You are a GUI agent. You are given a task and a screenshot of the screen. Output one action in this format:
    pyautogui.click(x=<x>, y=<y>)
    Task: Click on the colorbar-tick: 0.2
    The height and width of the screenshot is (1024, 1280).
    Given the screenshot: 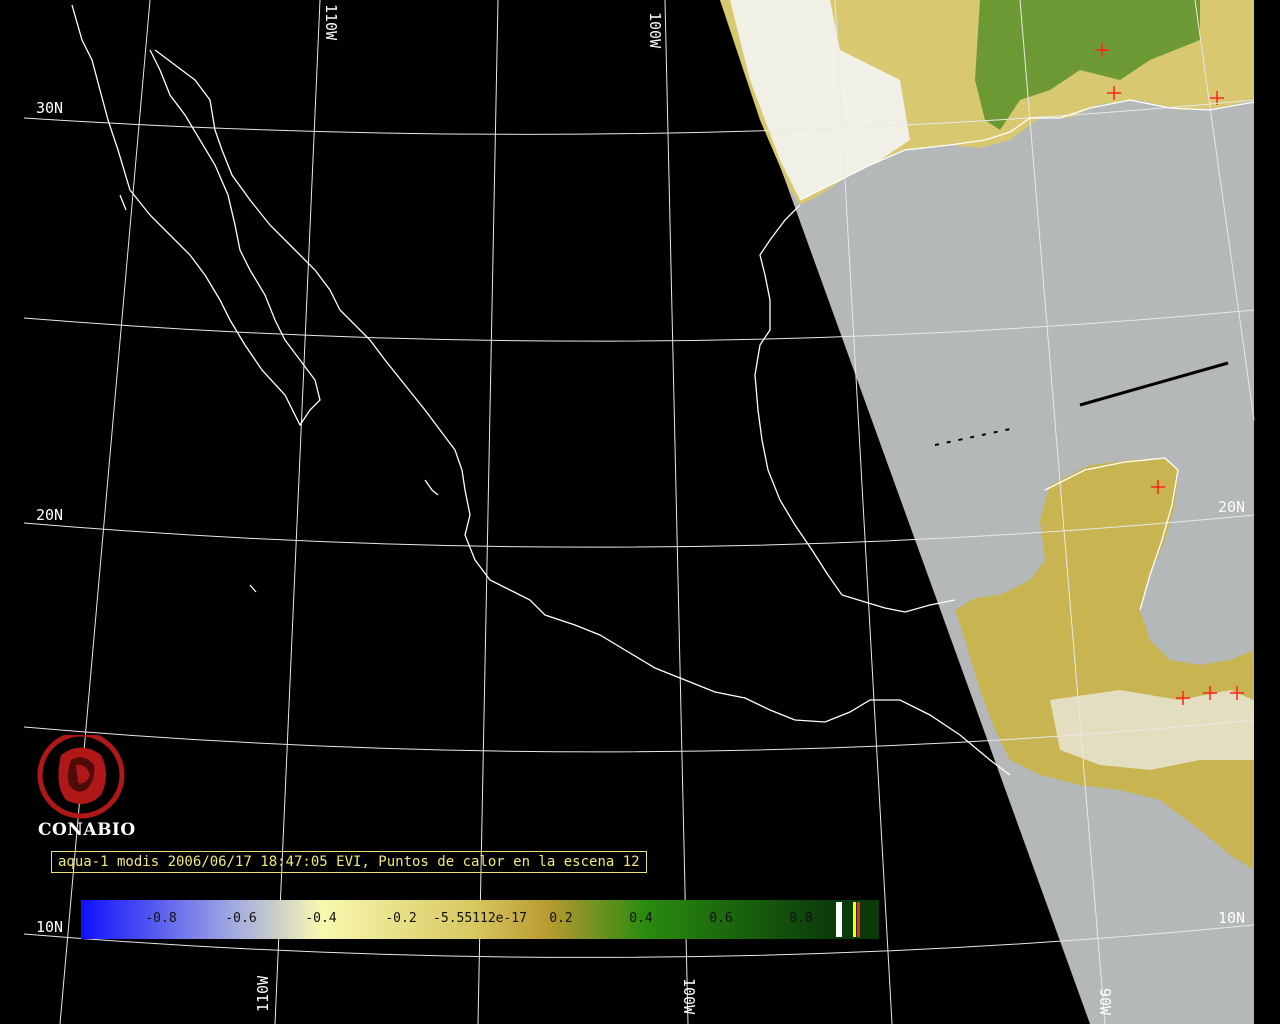 What is the action you would take?
    pyautogui.click(x=561, y=918)
    